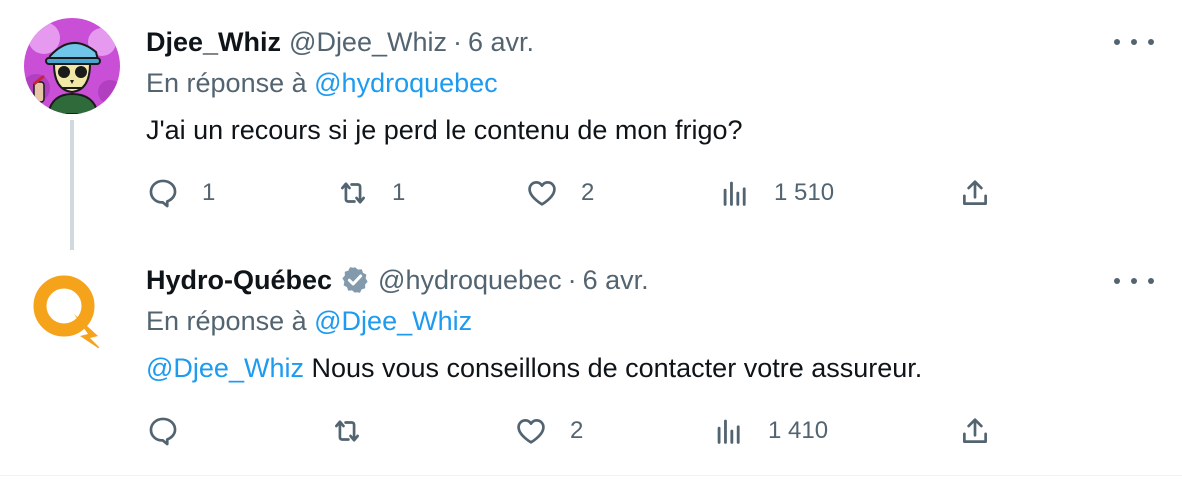 This screenshot has height=482, width=1182. I want to click on reply-to-mention: @hydroquebec, so click(406, 83).